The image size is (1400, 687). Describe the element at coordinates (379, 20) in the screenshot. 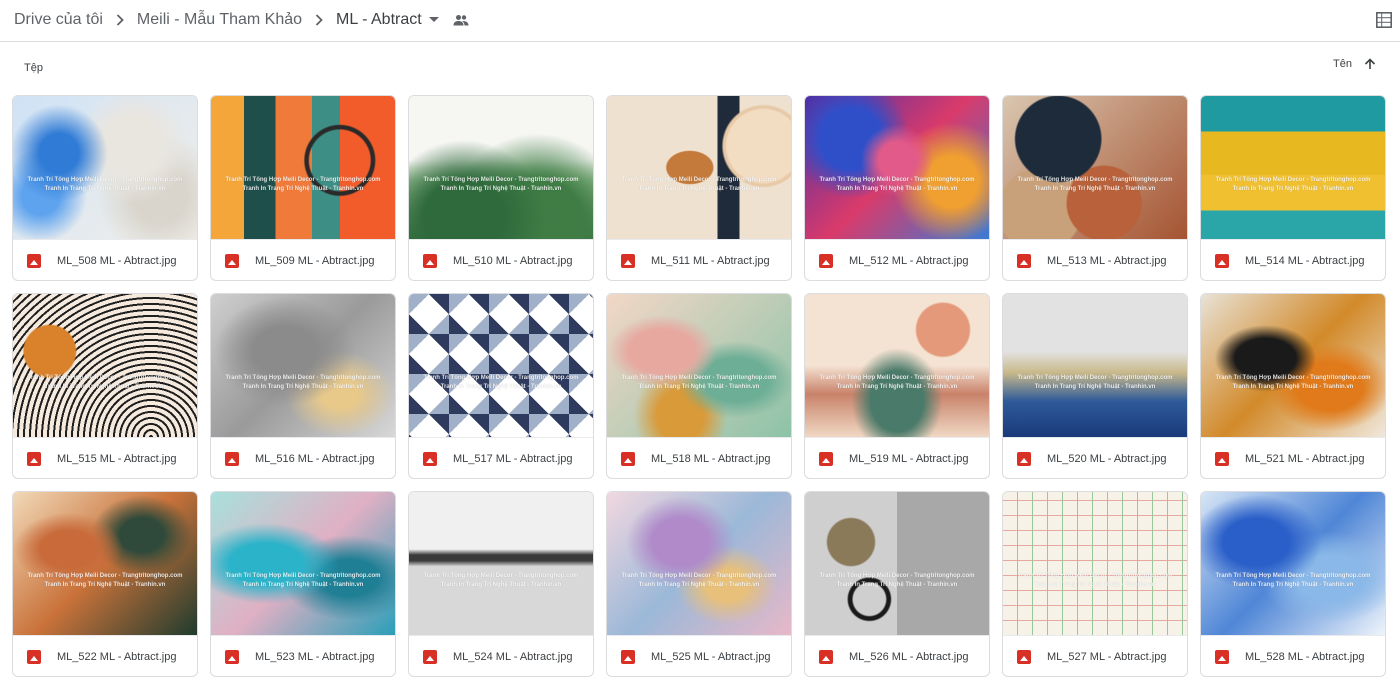

I see `breadcrumb-current-folder: ML - Abtract` at that location.